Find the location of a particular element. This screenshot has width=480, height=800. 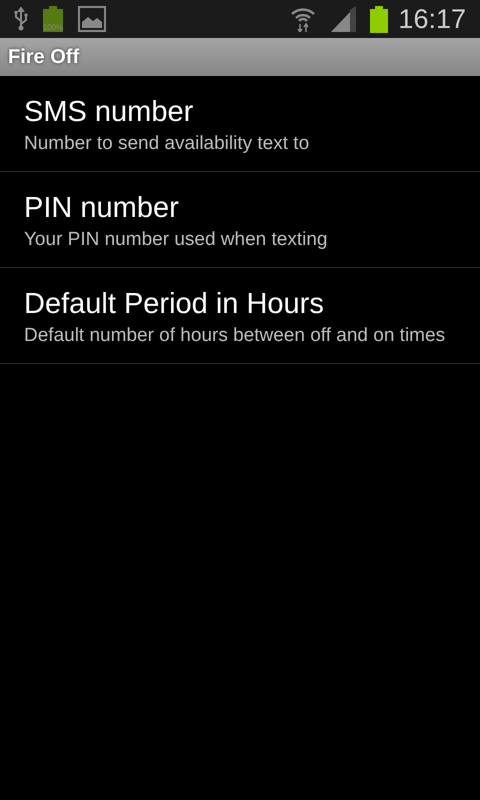

clock: 16:17 is located at coordinates (432, 19).